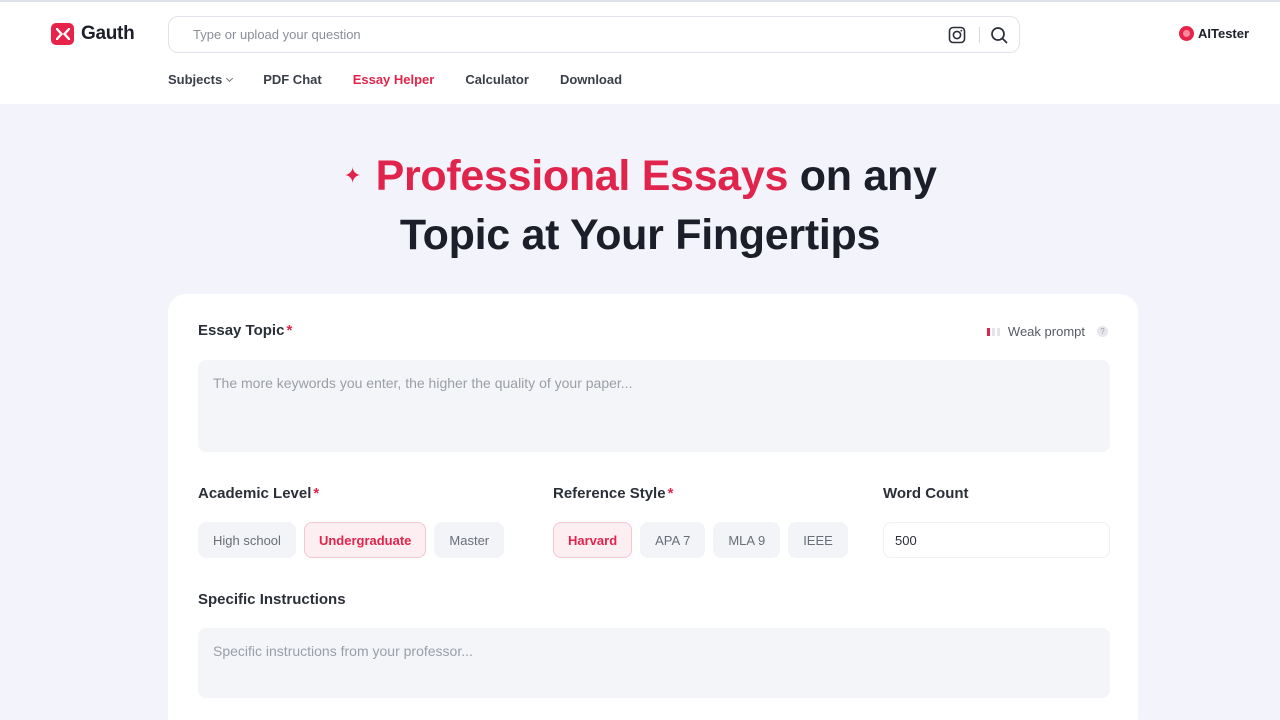  Describe the element at coordinates (957, 35) in the screenshot. I see `camera-icon` at that location.